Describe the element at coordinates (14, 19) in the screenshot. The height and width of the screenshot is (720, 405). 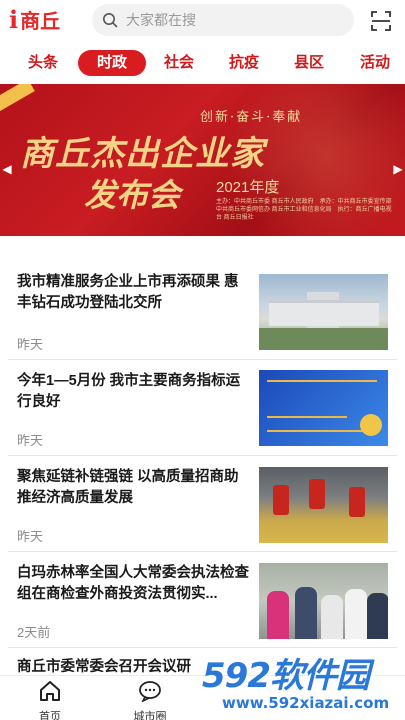
I see `logo-prefix: i` at that location.